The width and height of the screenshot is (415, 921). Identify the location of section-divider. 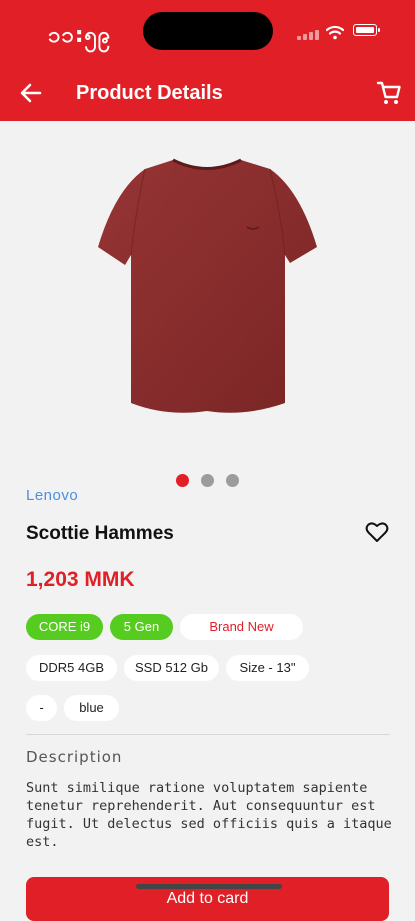
(208, 734).